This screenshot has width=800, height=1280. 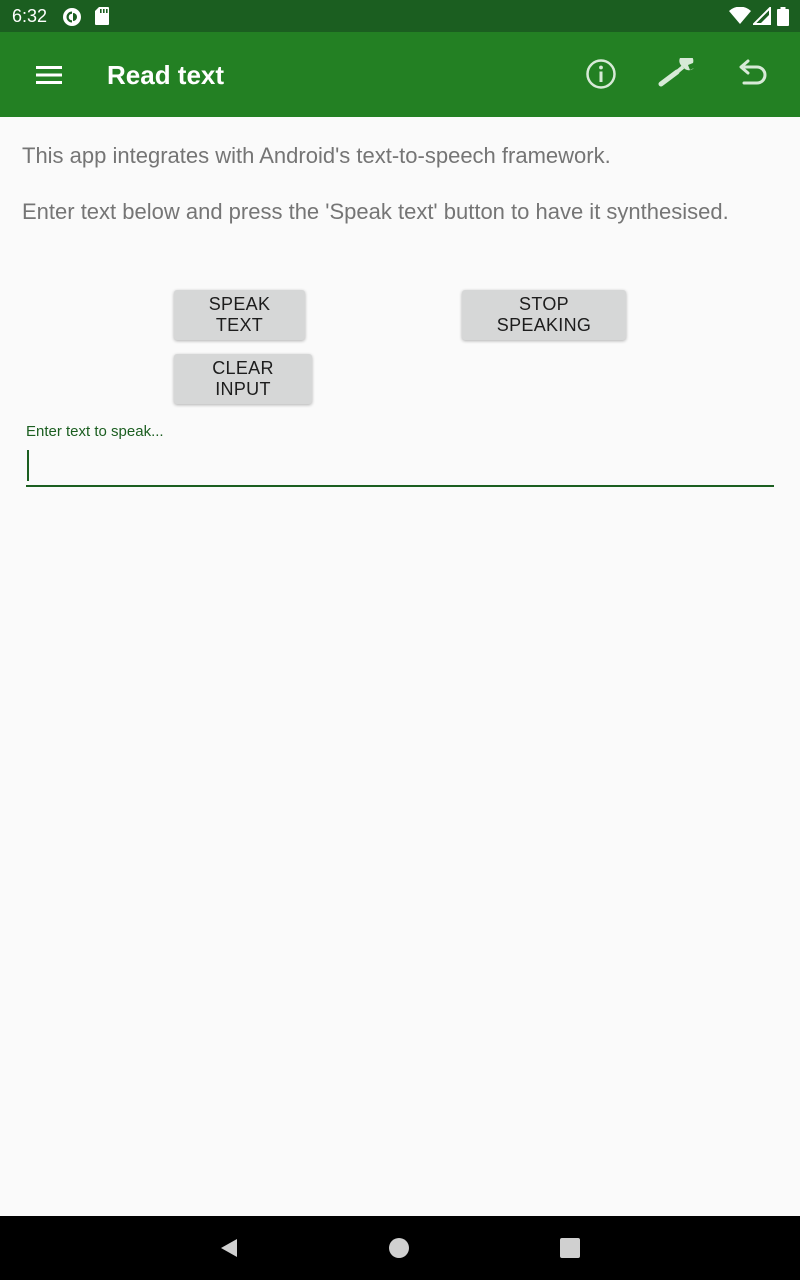 What do you see at coordinates (400, 74) in the screenshot?
I see `app-bar: Read text` at bounding box center [400, 74].